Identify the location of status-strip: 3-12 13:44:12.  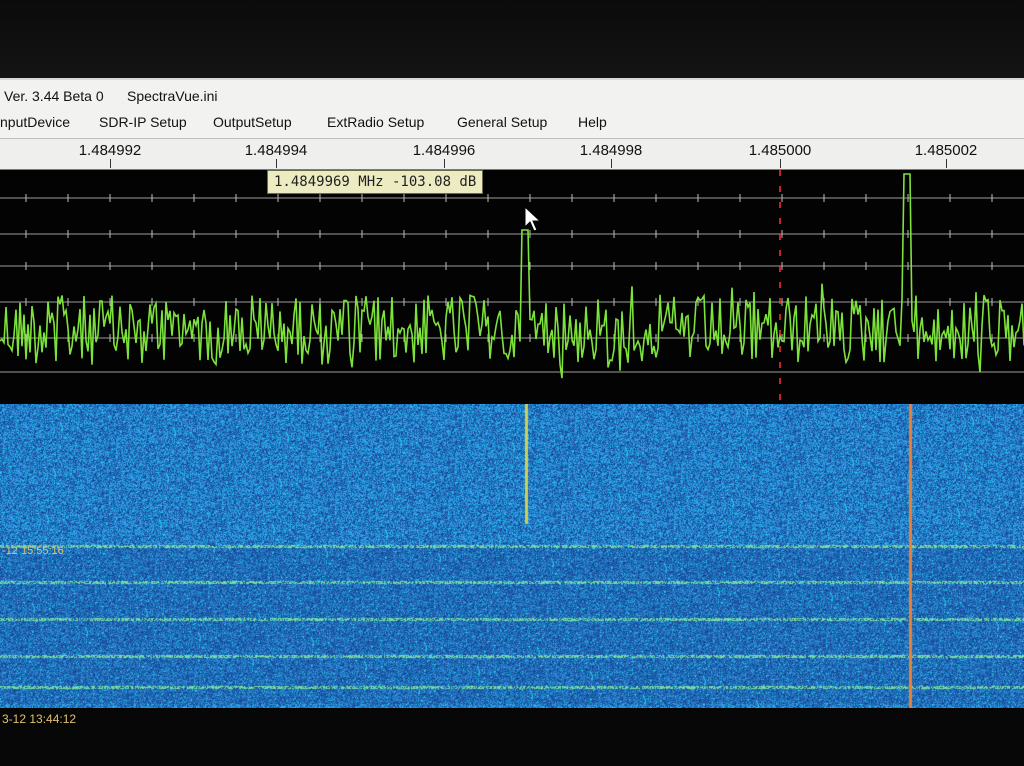
(512, 737).